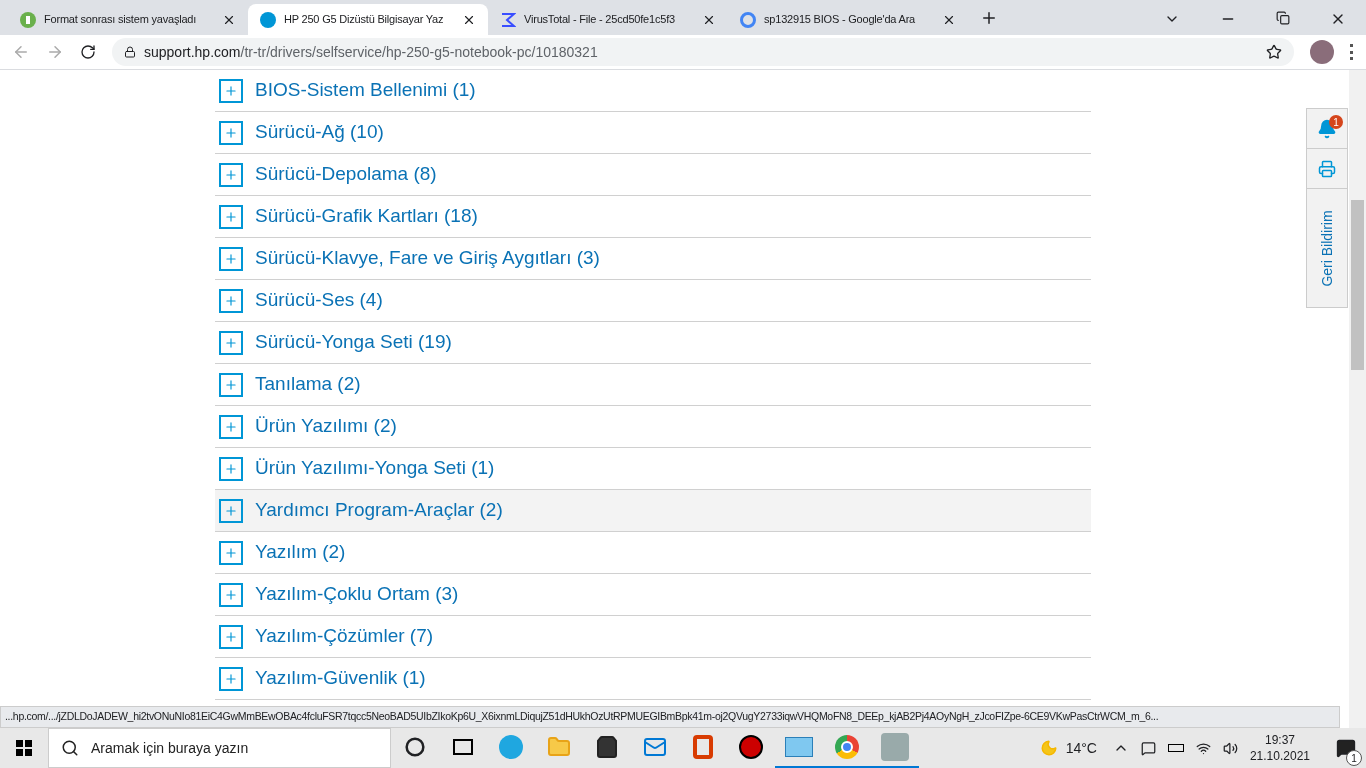  I want to click on category-row: Yazılım (2), so click(653, 553).